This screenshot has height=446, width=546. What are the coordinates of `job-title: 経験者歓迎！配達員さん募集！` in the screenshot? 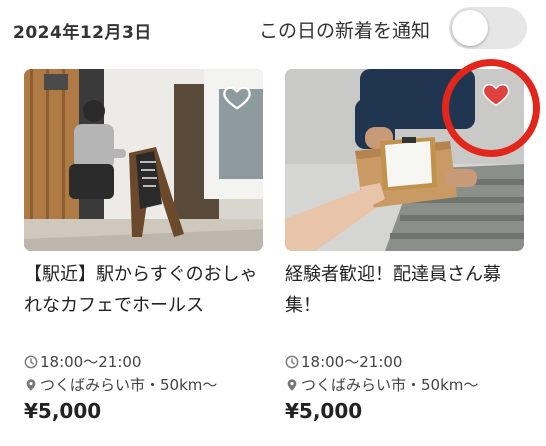 It's located at (393, 290).